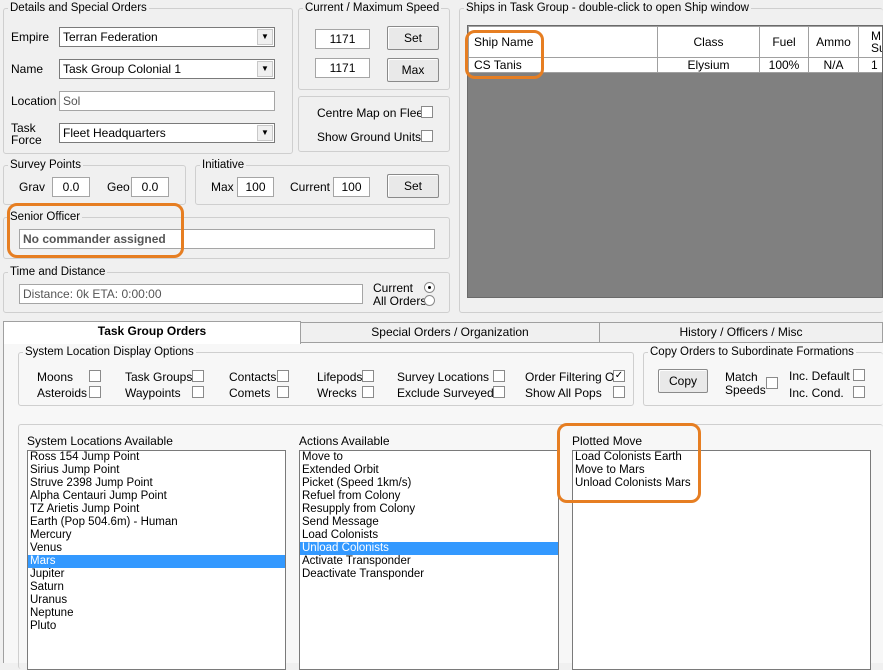 This screenshot has height=670, width=883. I want to click on taskforce-select: Fleet Headquarters ▼, so click(167, 133).